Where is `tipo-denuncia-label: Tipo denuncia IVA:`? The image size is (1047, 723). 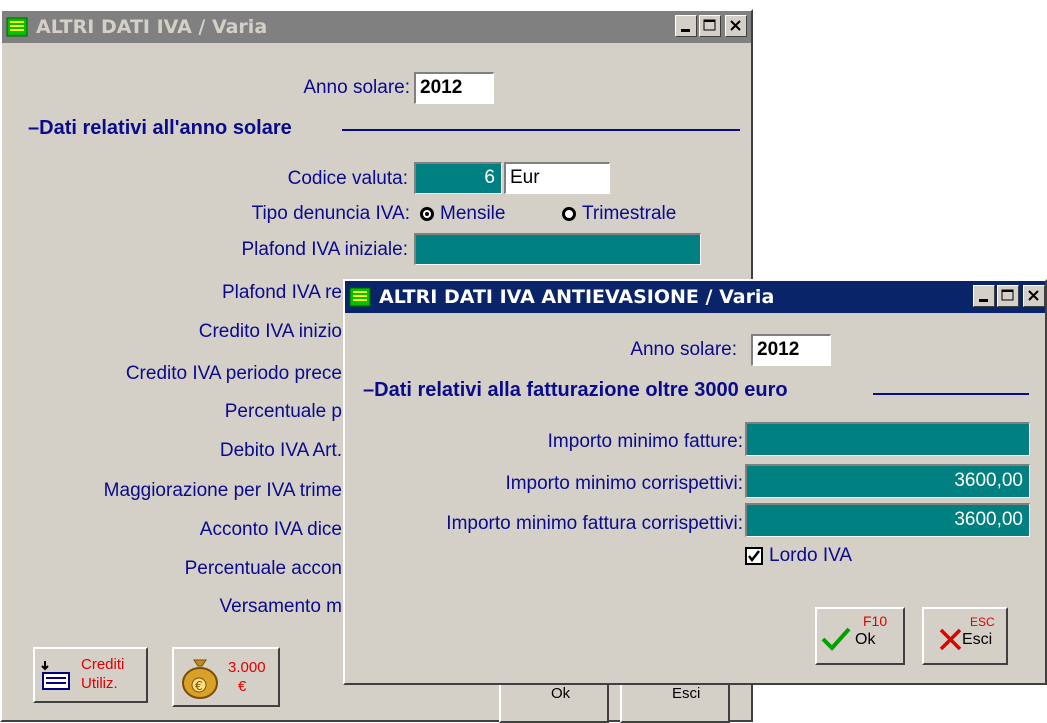 tipo-denuncia-label: Tipo denuncia IVA: is located at coordinates (330, 213).